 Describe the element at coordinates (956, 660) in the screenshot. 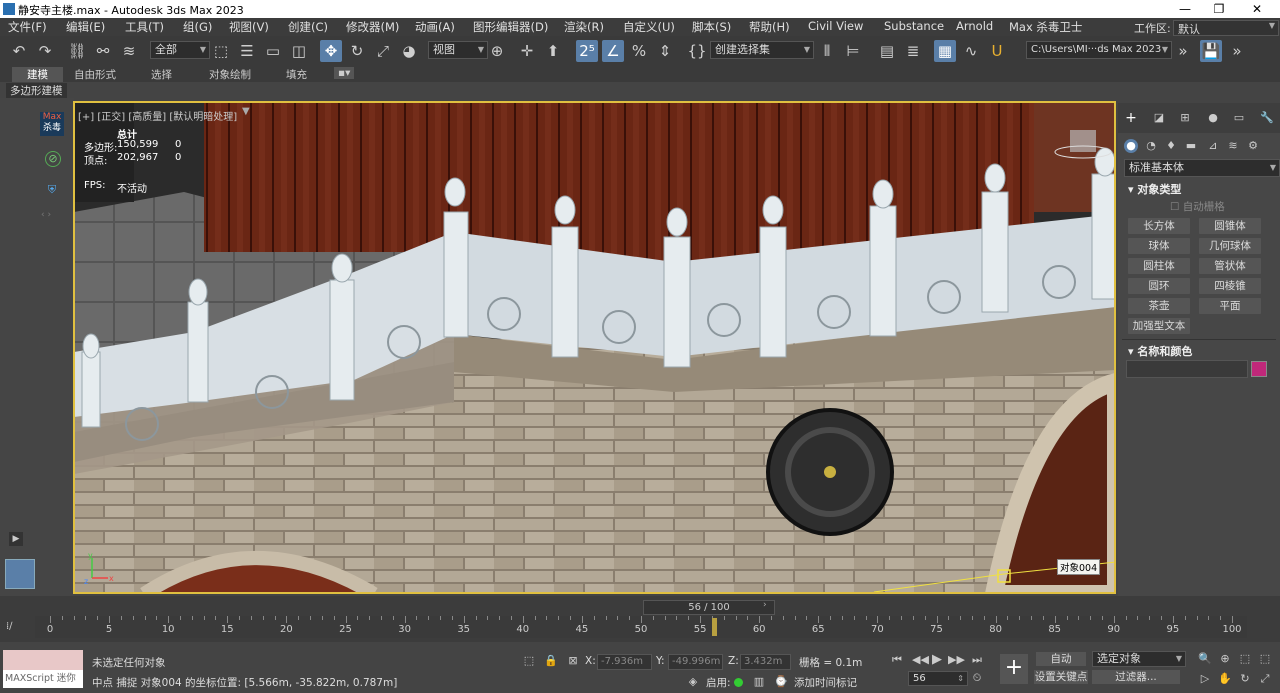

I see `next-key-icon: ▶▶` at that location.